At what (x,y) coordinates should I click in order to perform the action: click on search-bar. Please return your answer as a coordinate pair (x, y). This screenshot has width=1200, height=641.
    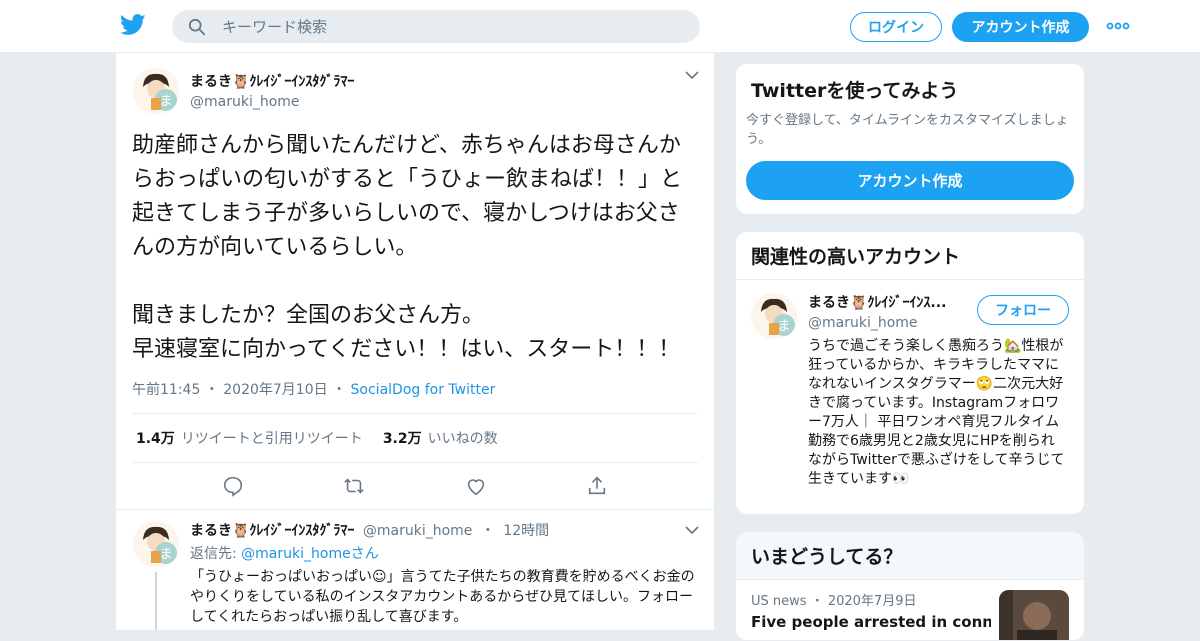
    Looking at the image, I should click on (436, 26).